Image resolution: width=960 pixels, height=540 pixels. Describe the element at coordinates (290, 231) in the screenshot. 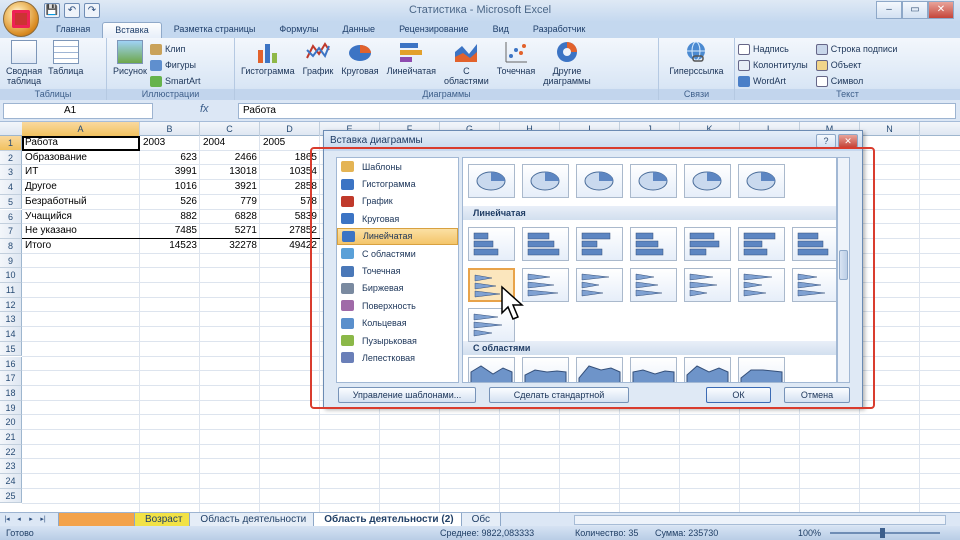

I see `cell-d7: 27852` at that location.